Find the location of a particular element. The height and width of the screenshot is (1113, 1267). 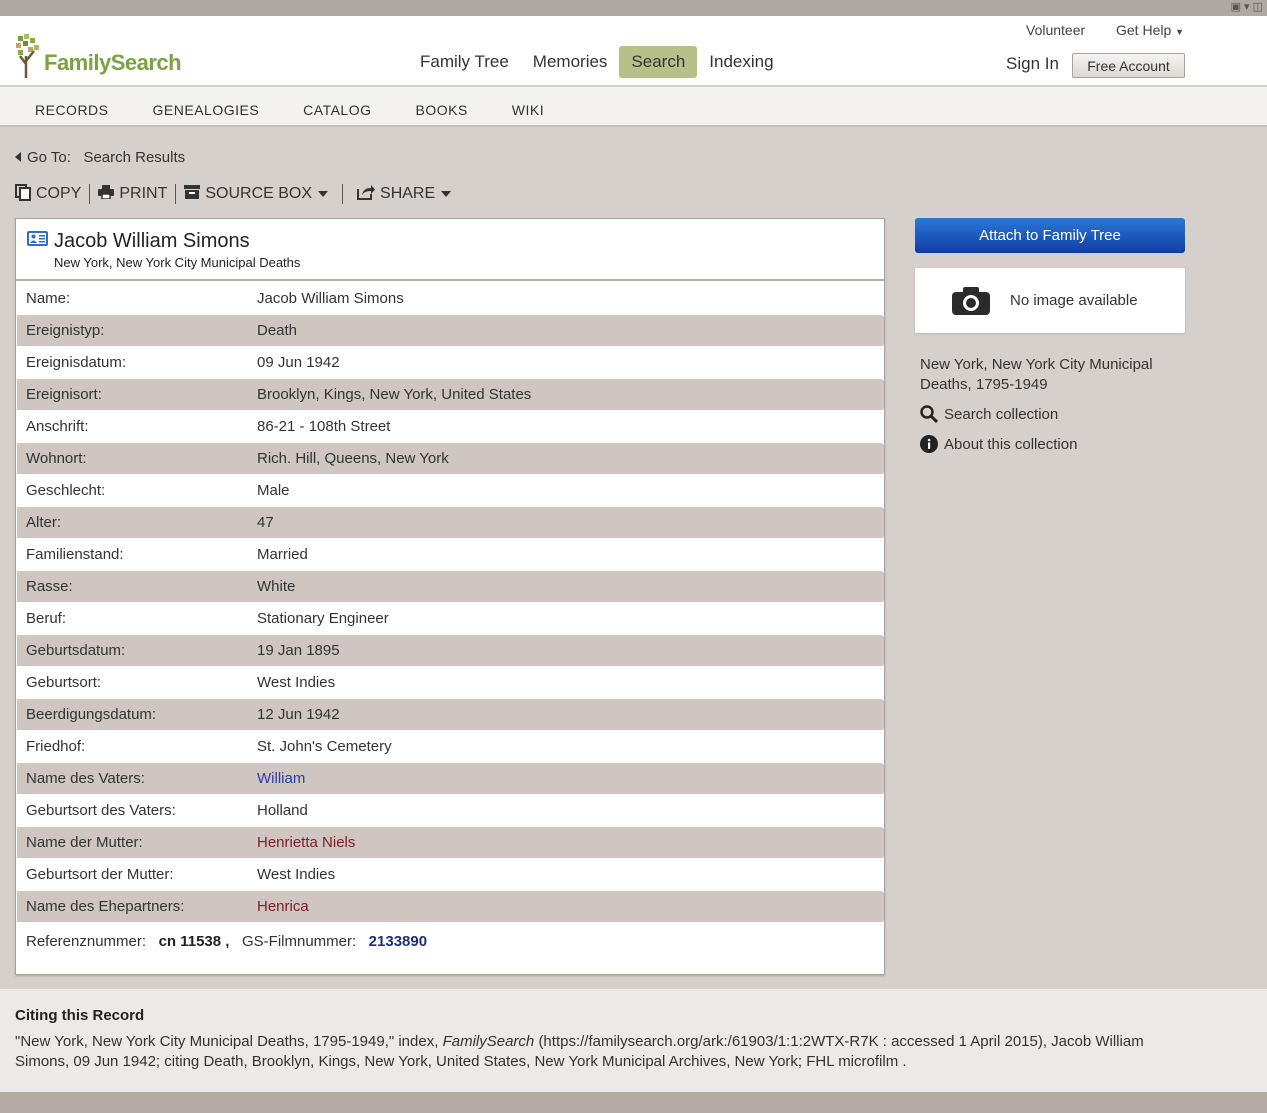

row-label: Familienstand: is located at coordinates (75, 554).